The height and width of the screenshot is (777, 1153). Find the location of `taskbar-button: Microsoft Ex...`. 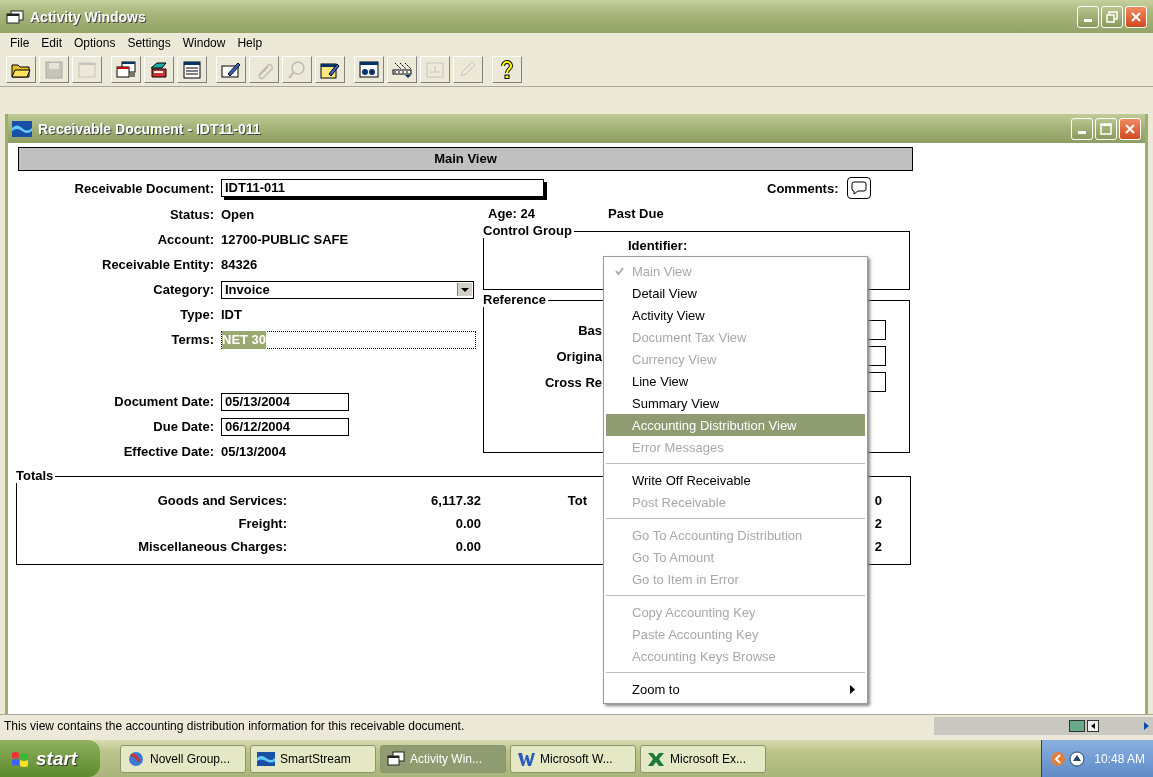

taskbar-button: Microsoft Ex... is located at coordinates (703, 758).